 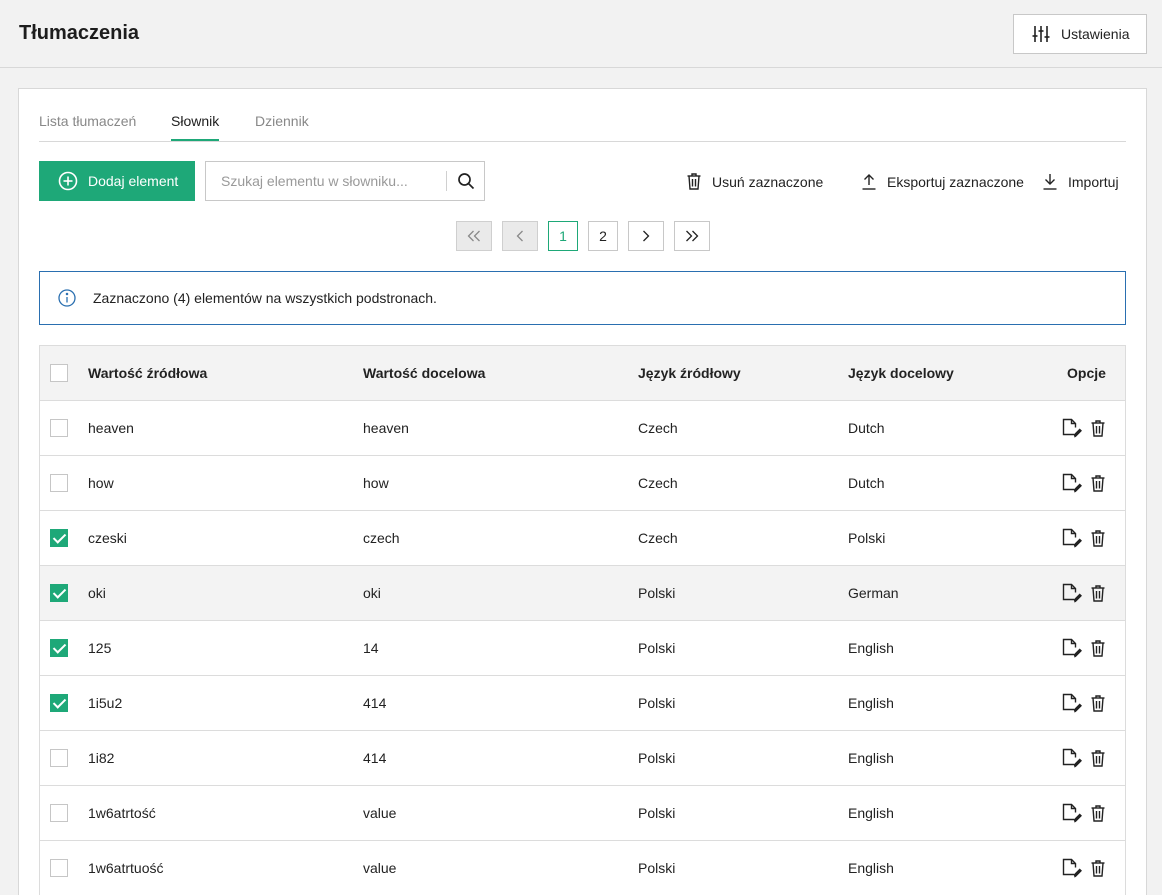 I want to click on first-page-icon, so click(x=473, y=236).